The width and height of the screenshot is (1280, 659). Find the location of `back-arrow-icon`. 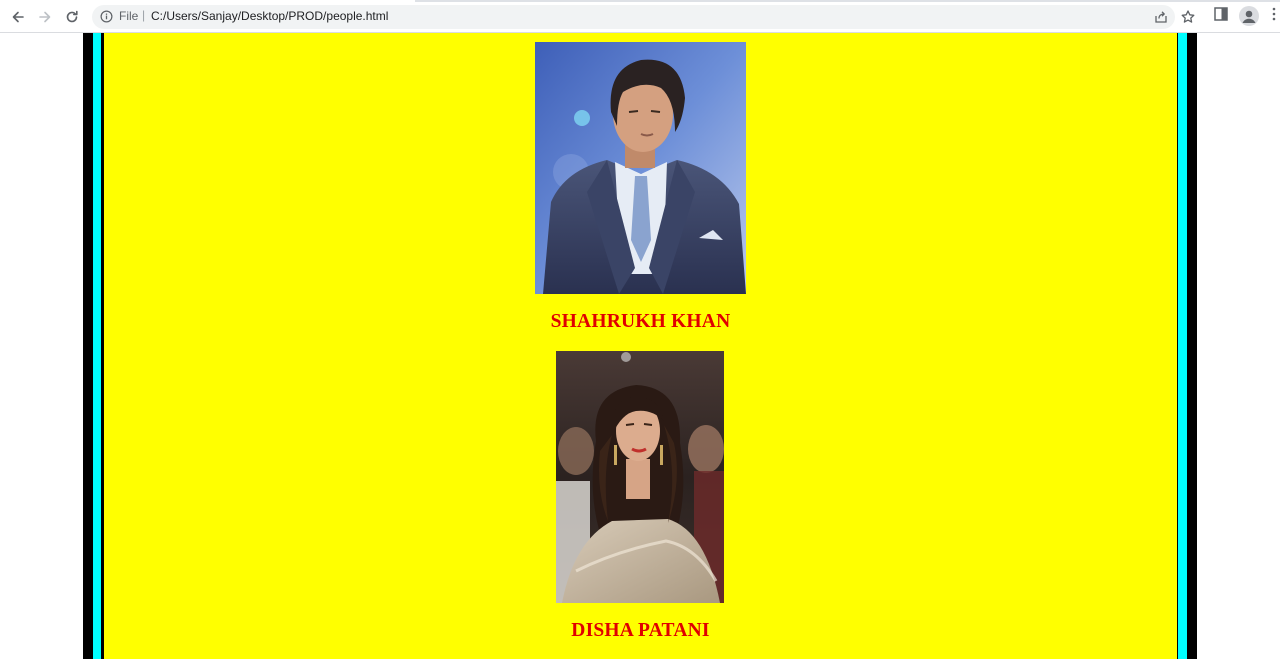

back-arrow-icon is located at coordinates (18, 17).